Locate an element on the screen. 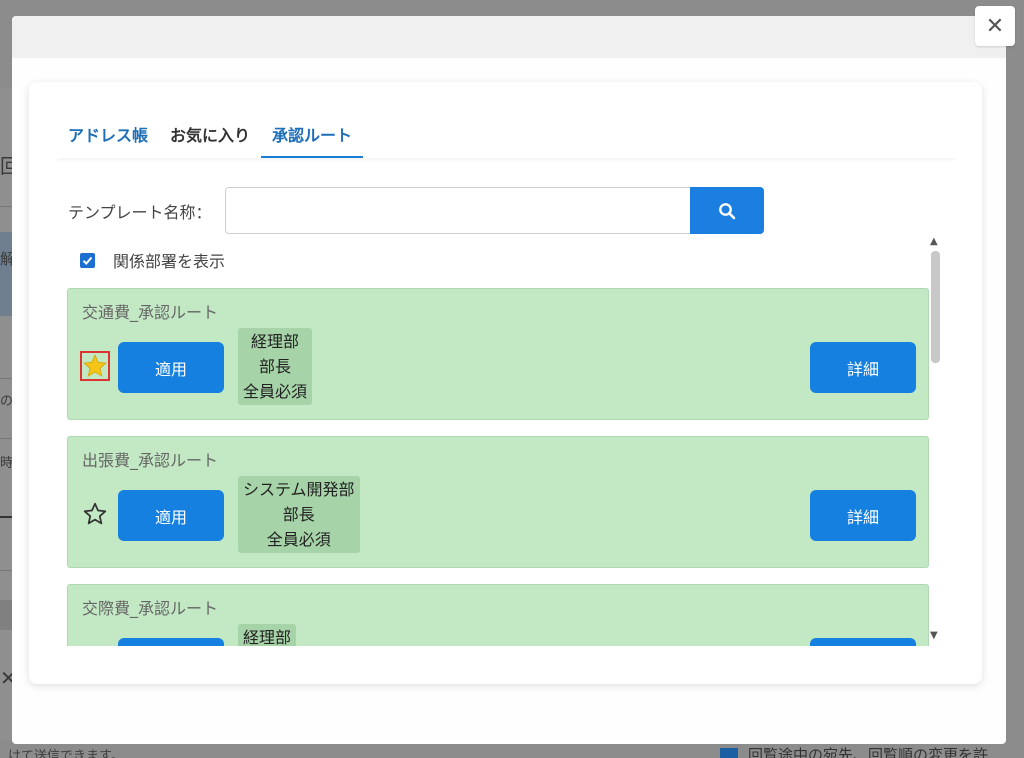 Image resolution: width=1024 pixels, height=758 pixels. route-card: 交通費_承認ルート 適用 経理部 部長 全員必須 詳細 is located at coordinates (498, 354).